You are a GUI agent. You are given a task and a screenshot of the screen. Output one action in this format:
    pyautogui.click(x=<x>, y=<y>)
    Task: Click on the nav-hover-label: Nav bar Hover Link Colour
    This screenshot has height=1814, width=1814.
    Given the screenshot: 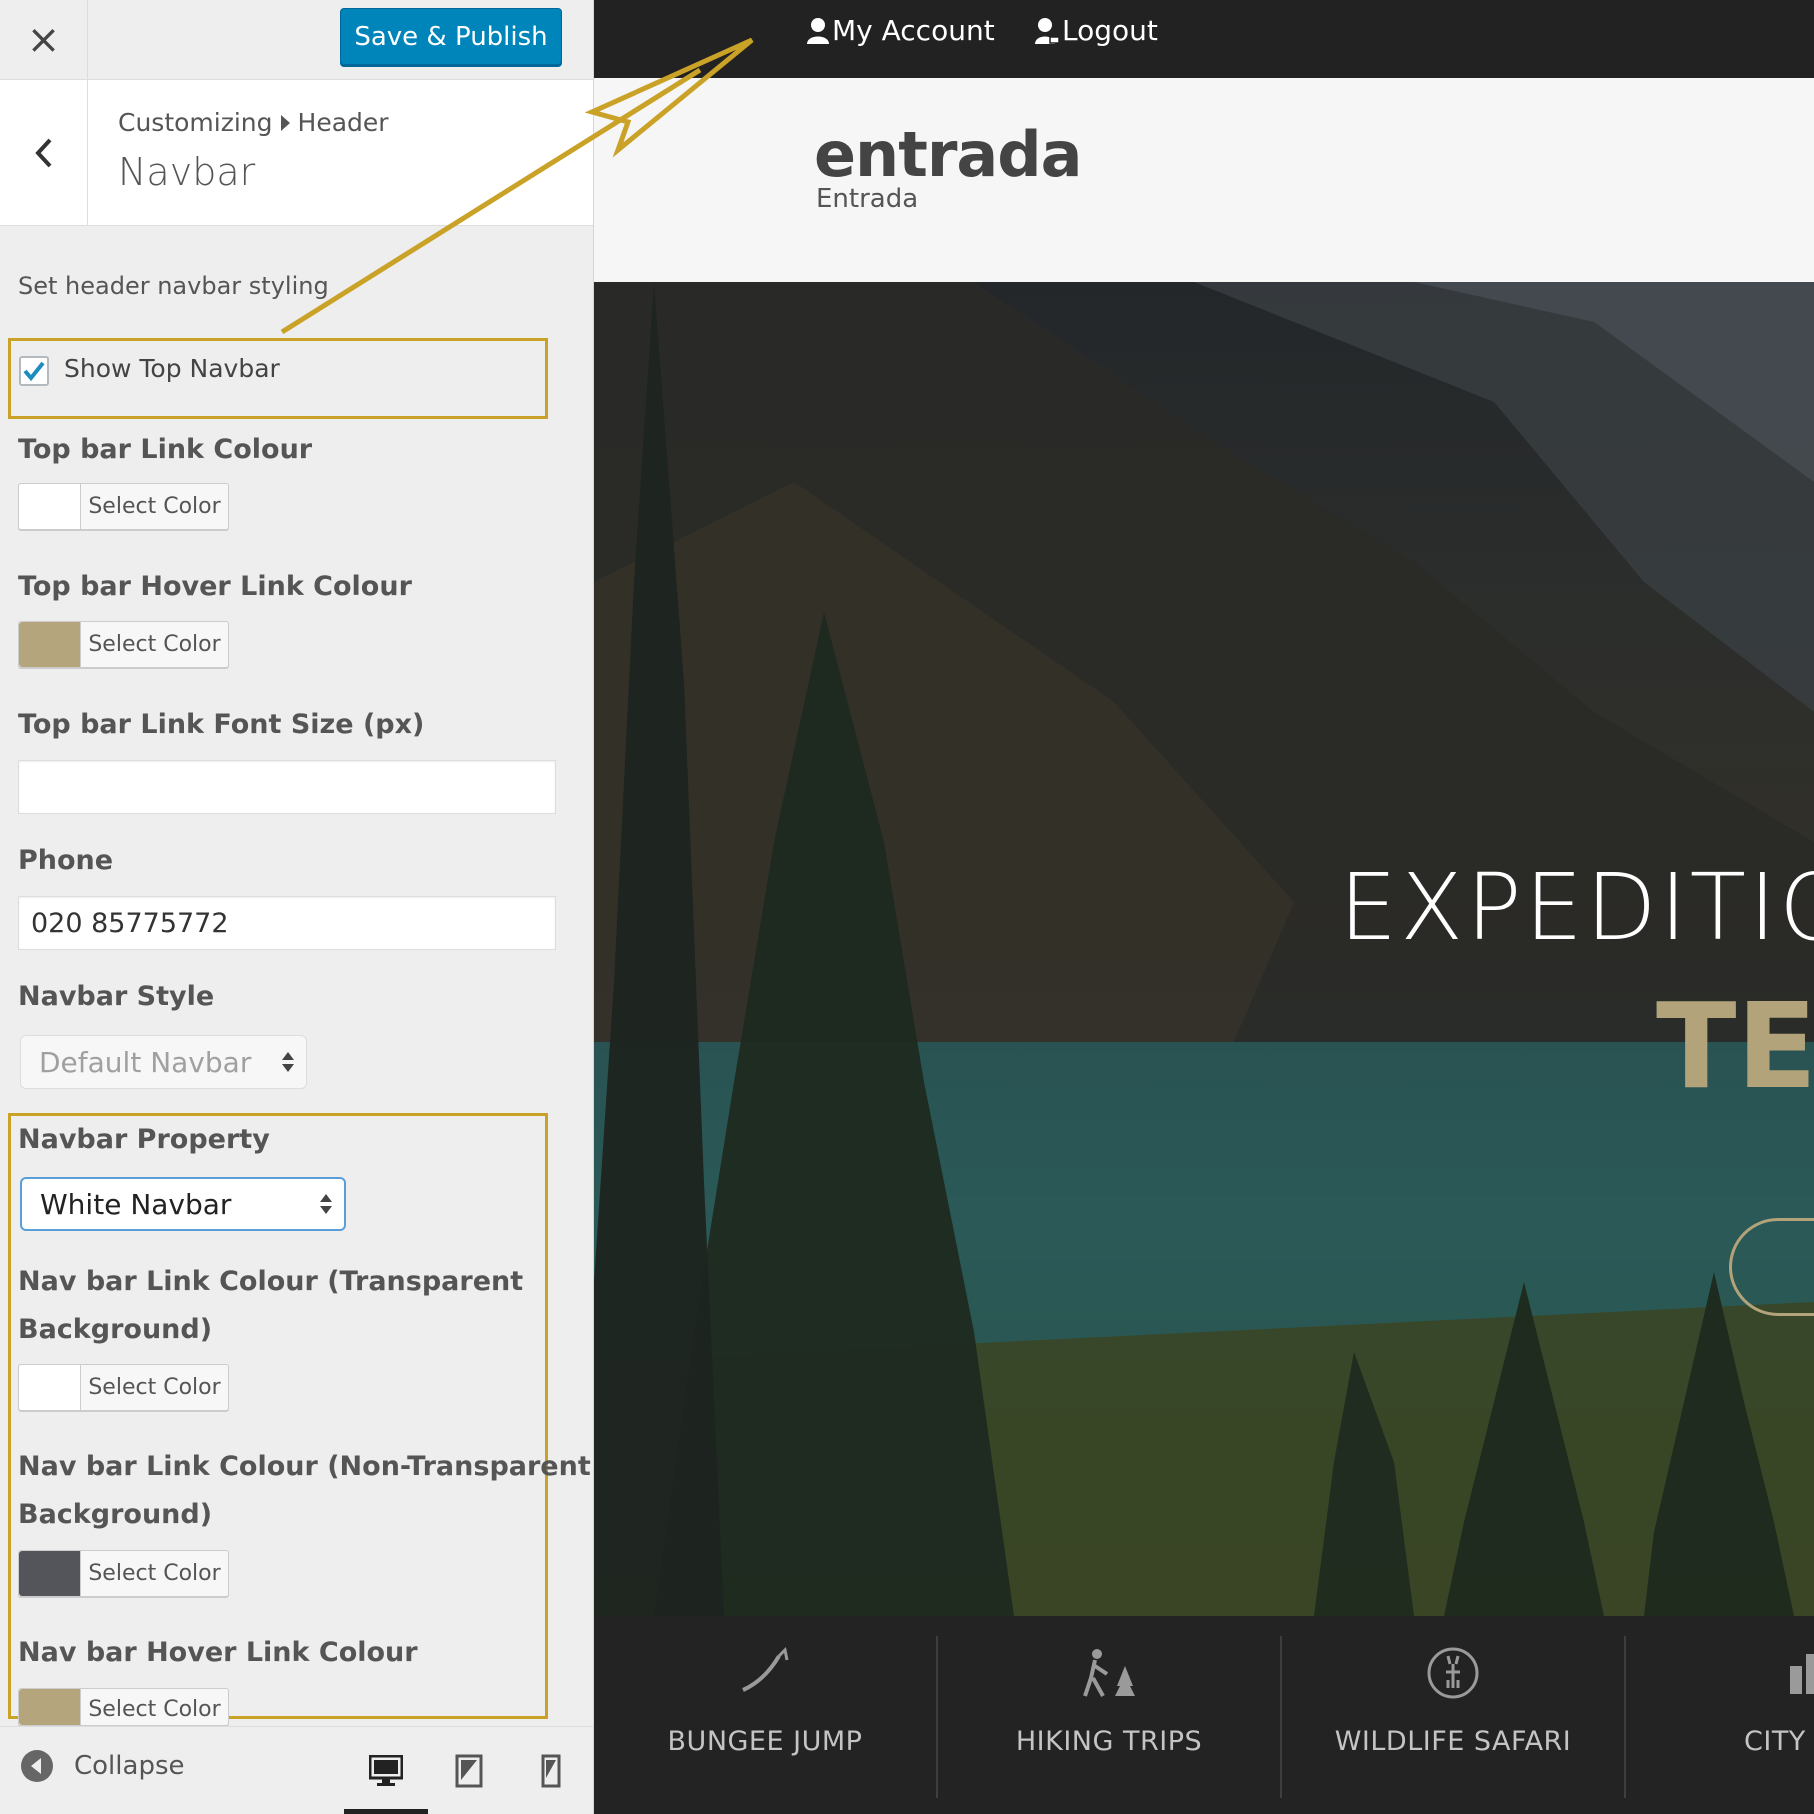 What is the action you would take?
    pyautogui.click(x=218, y=1652)
    